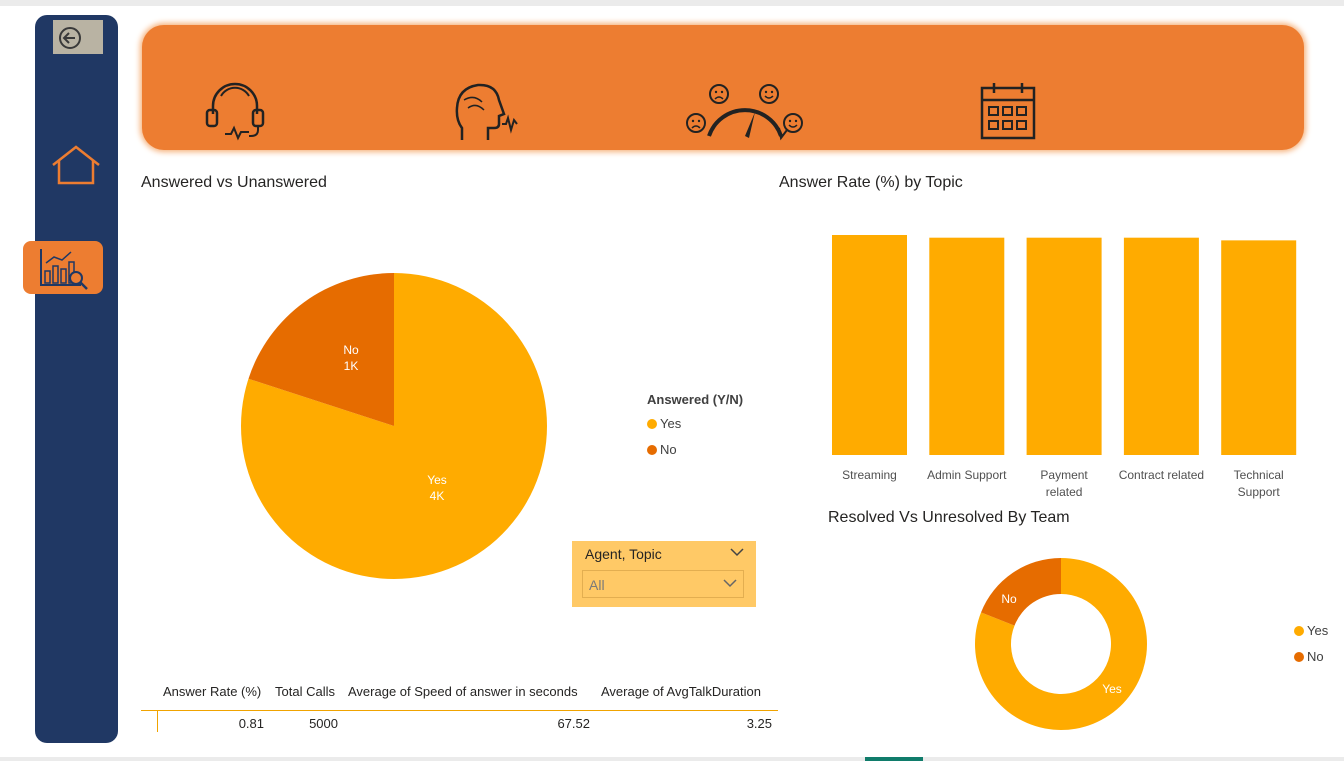  I want to click on top-border, so click(672, 3).